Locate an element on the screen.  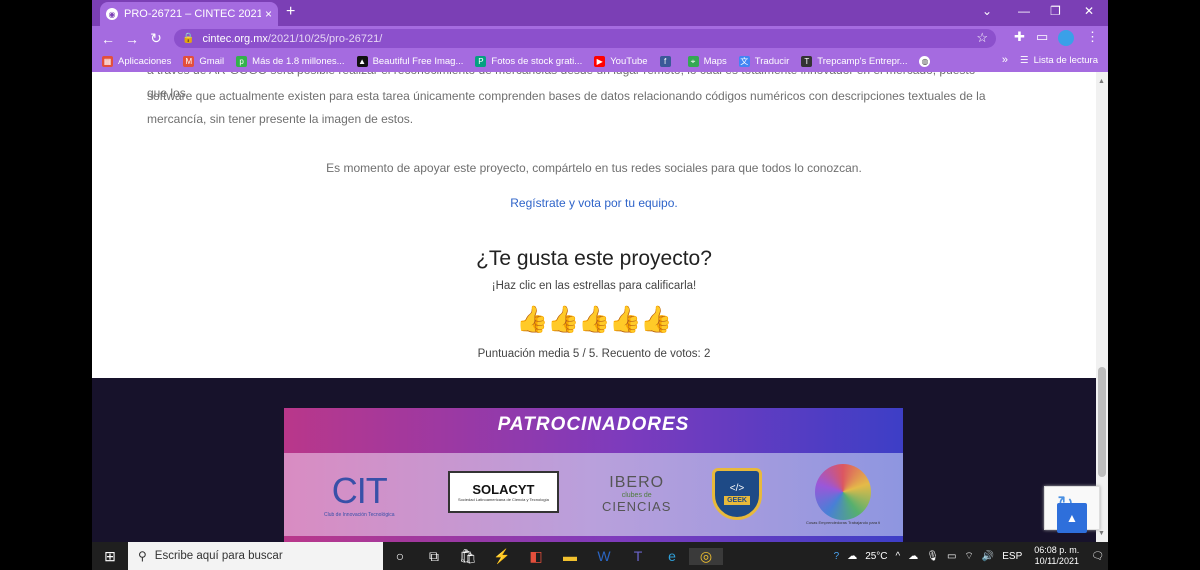
tab-close-icon: × is located at coordinates (268, 14).